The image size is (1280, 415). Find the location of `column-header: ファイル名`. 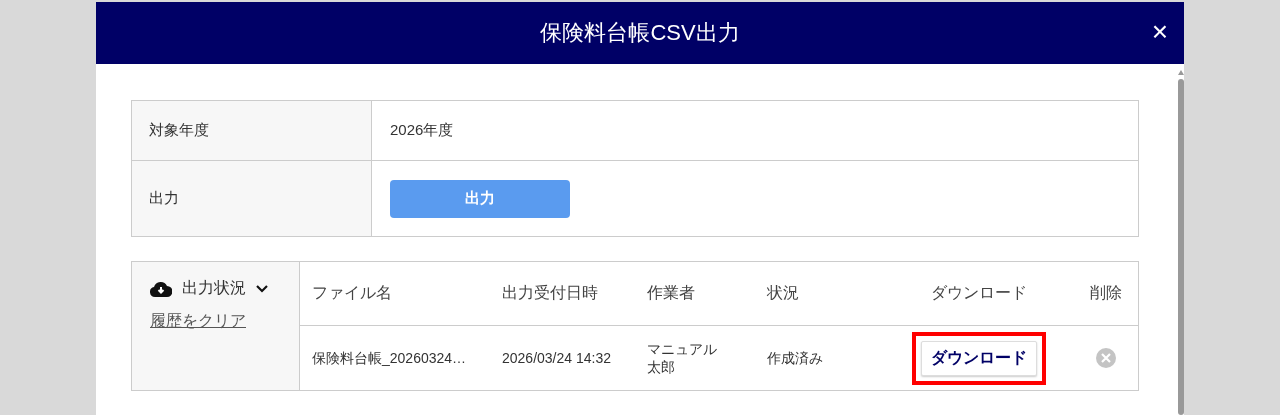

column-header: ファイル名 is located at coordinates (352, 293).